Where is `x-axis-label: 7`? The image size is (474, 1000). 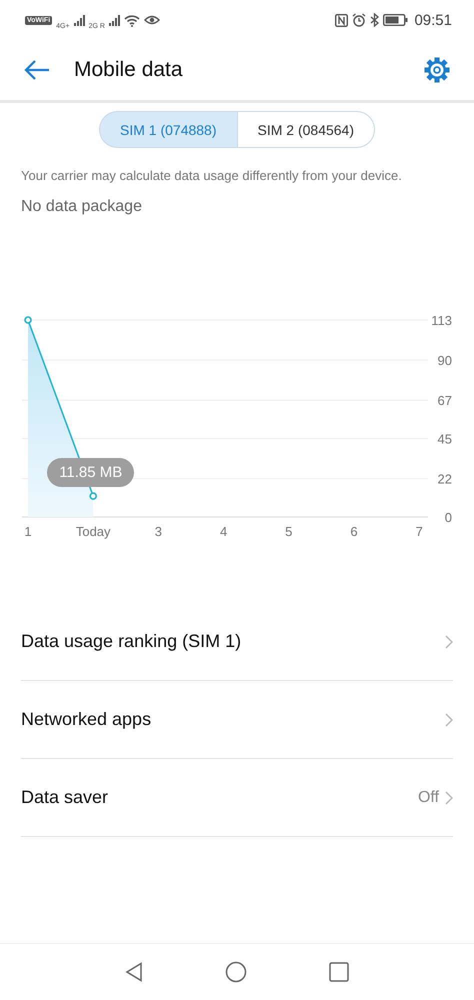 x-axis-label: 7 is located at coordinates (419, 531).